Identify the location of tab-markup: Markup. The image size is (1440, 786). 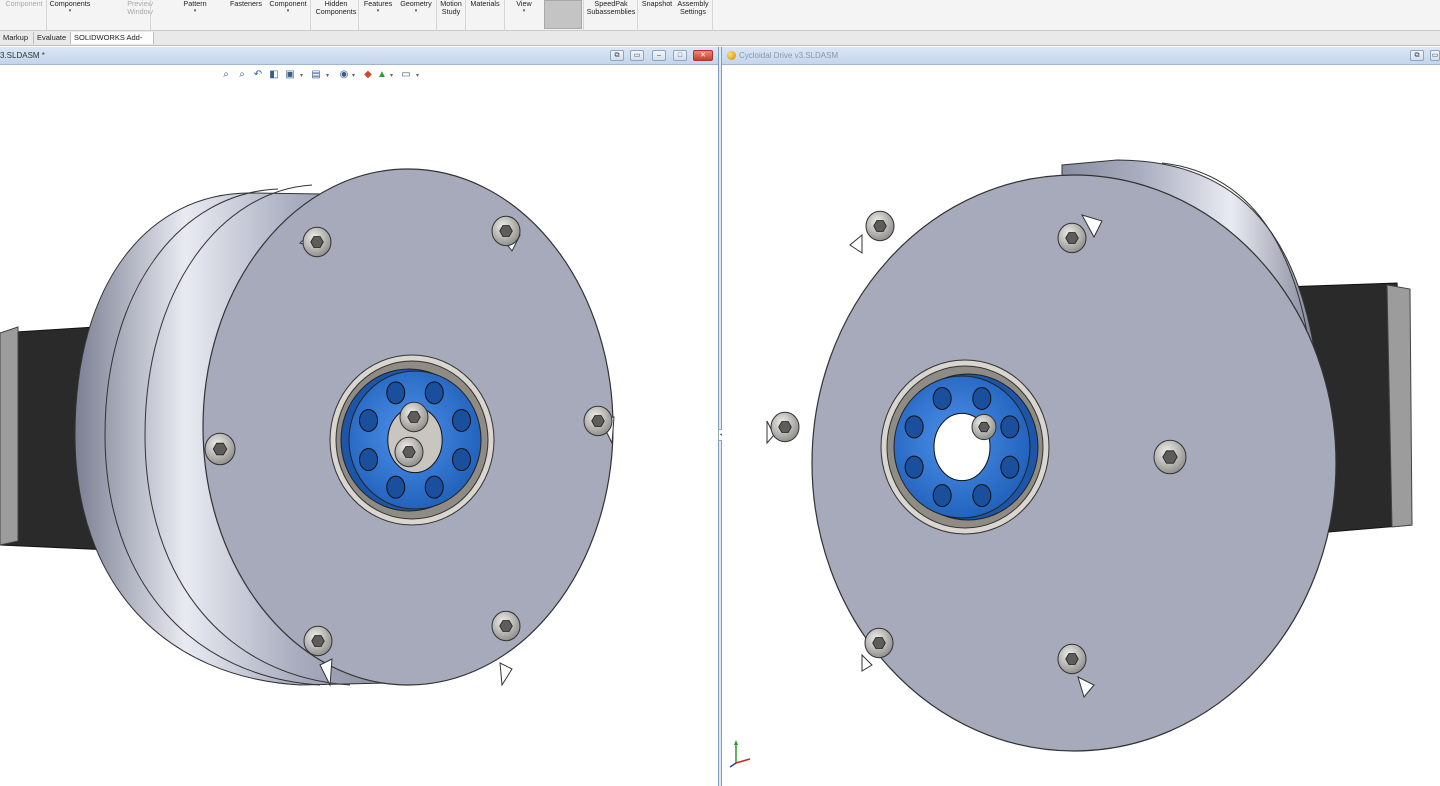
(17, 38).